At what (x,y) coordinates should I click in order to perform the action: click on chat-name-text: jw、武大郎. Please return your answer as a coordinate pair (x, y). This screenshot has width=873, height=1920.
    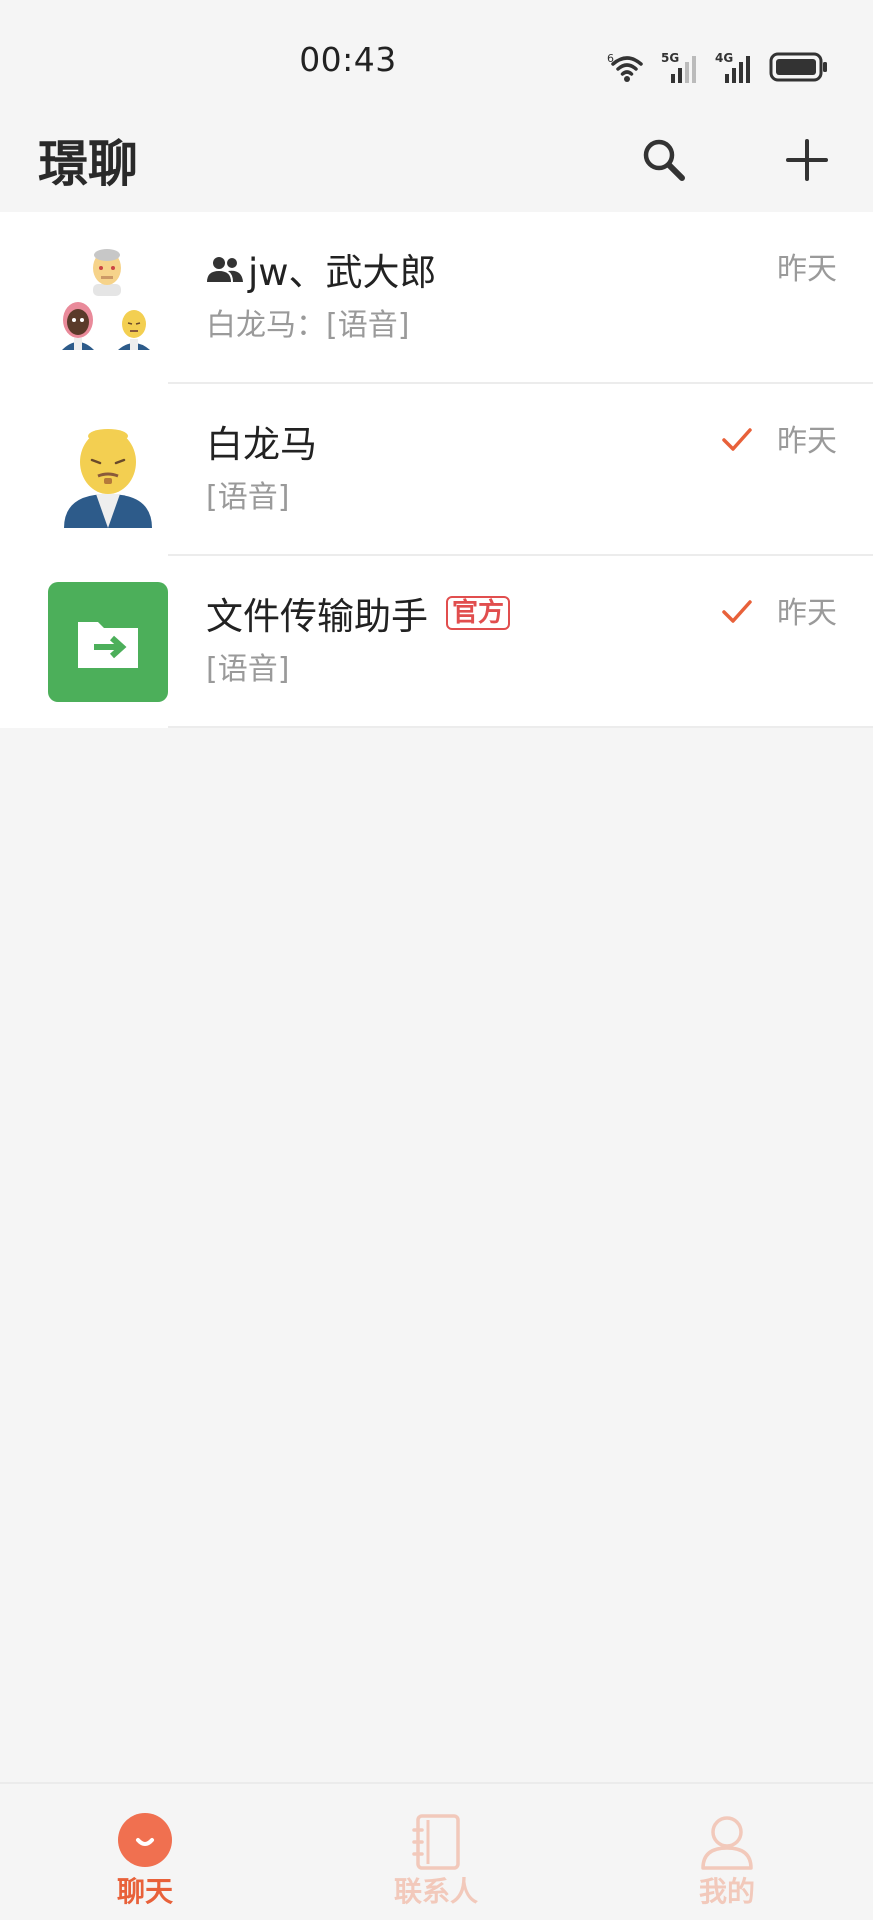
    Looking at the image, I should click on (342, 272).